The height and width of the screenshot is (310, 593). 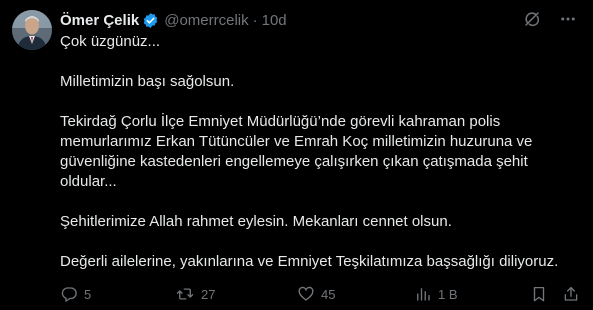 What do you see at coordinates (150, 20) in the screenshot?
I see `verified-badge-icon` at bounding box center [150, 20].